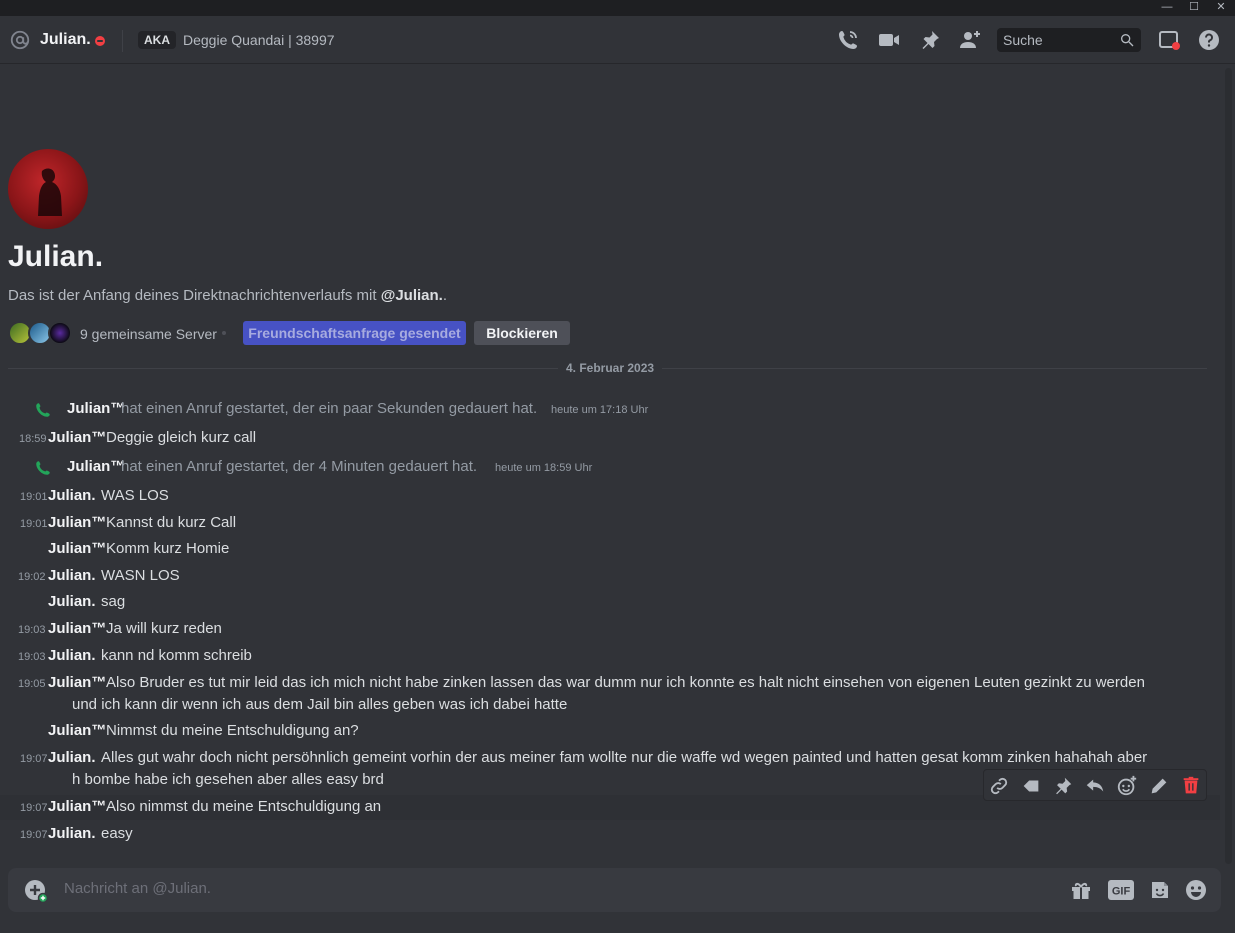 This screenshot has width=1235, height=933. I want to click on intro-suffix: ., so click(444, 295).